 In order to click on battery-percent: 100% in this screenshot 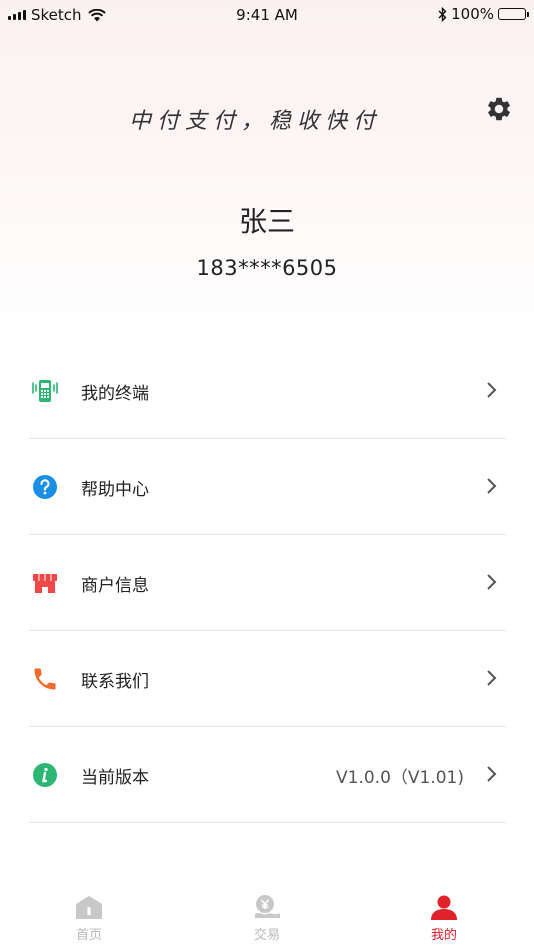, I will do `click(472, 14)`.